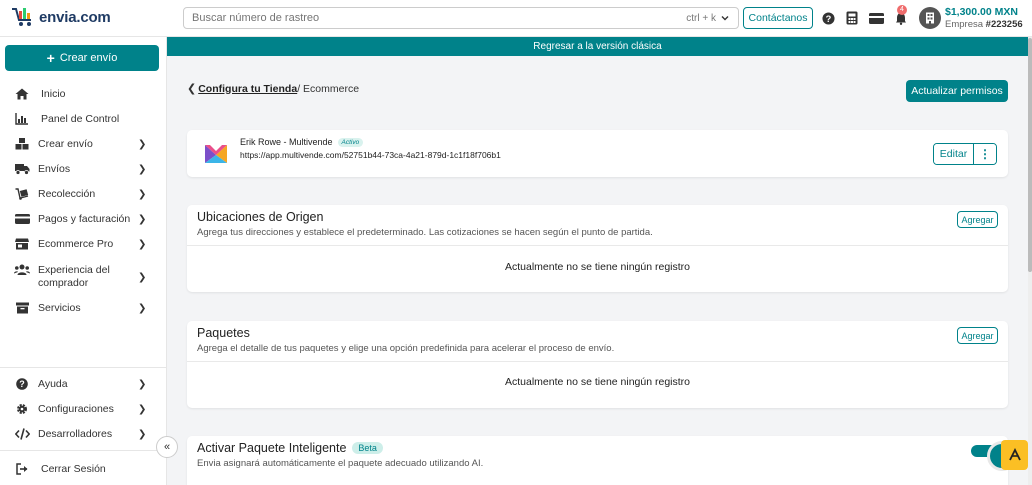 This screenshot has width=1032, height=485. I want to click on help-widget-icon, so click(1014, 455).